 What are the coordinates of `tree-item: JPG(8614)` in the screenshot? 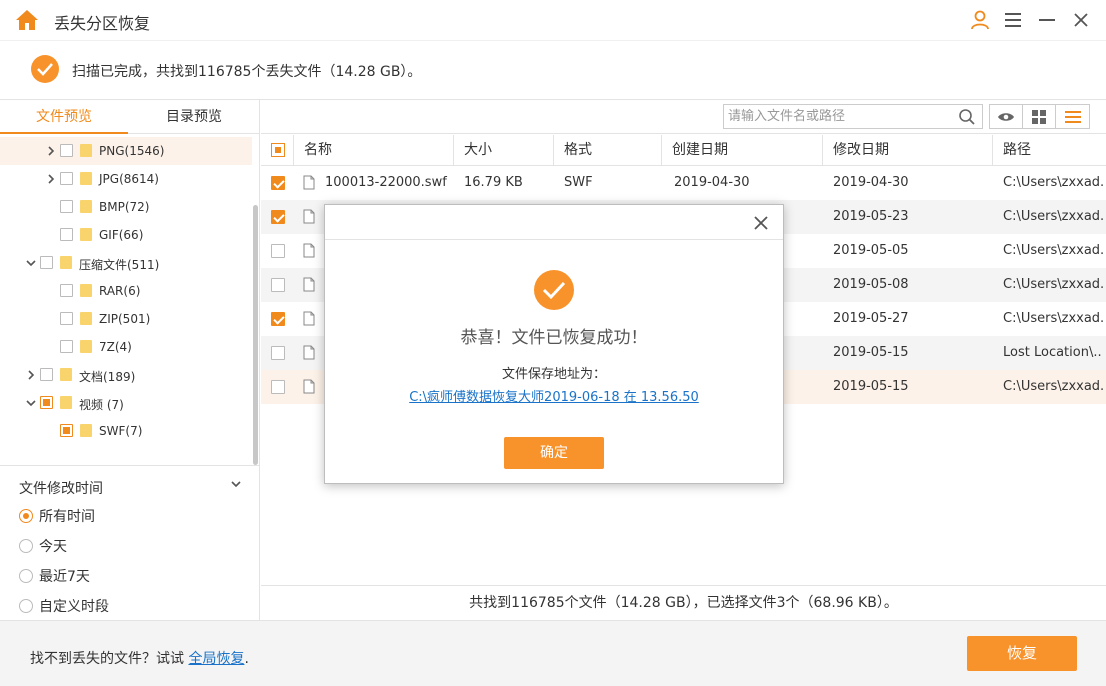 It's located at (126, 179).